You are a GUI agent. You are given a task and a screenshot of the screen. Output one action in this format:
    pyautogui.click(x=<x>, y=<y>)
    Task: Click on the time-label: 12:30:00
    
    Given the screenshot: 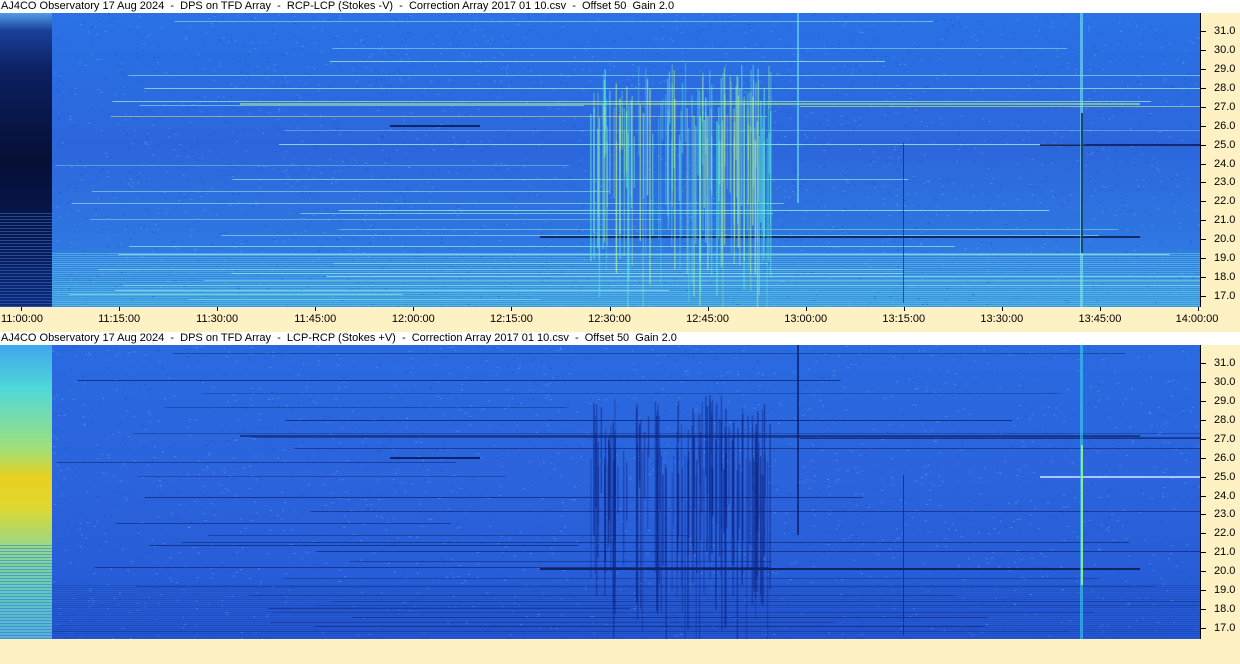 What is the action you would take?
    pyautogui.click(x=609, y=319)
    